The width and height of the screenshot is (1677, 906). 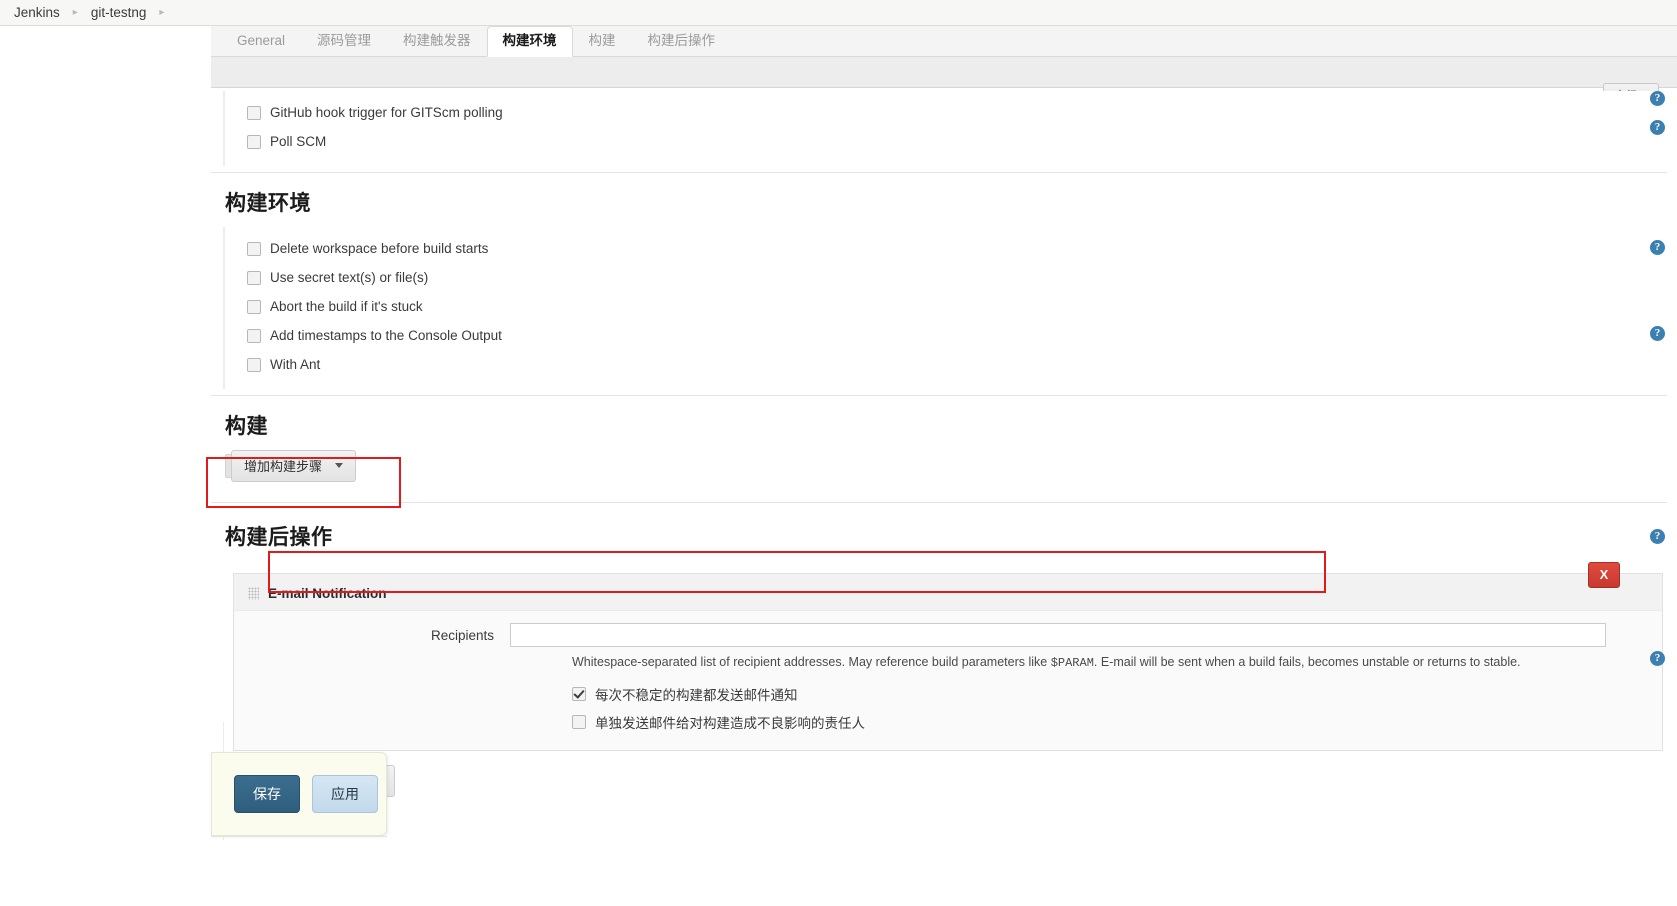 I want to click on help-icon-poll-scm: ?, so click(x=1657, y=127).